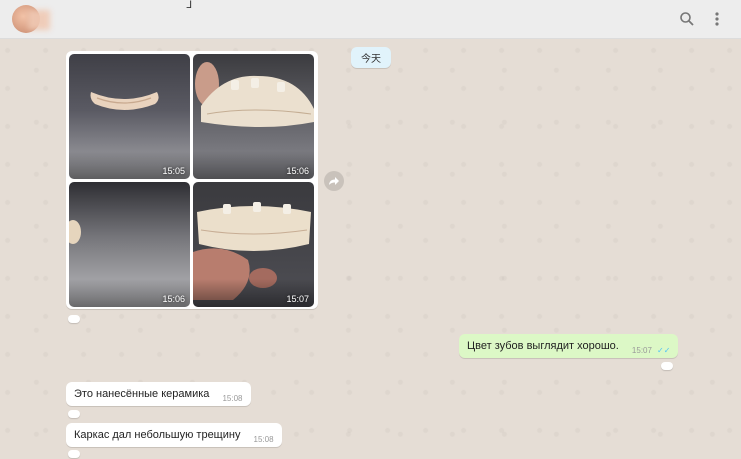  I want to click on date-chip: 今天, so click(371, 57).